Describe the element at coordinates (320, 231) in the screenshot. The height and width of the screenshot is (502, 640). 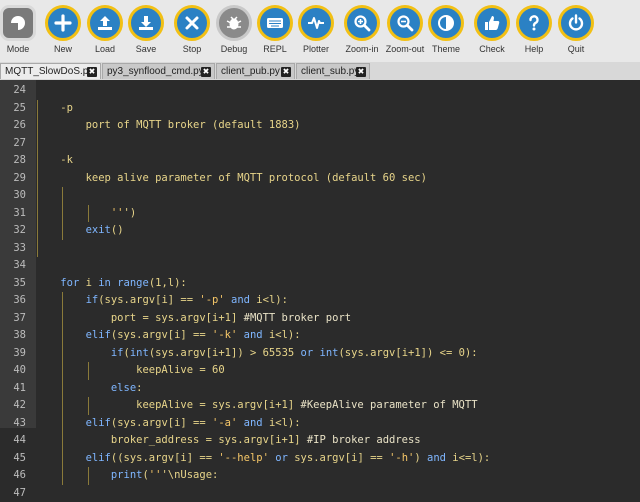
I see `code-line: 32 exit()` at that location.